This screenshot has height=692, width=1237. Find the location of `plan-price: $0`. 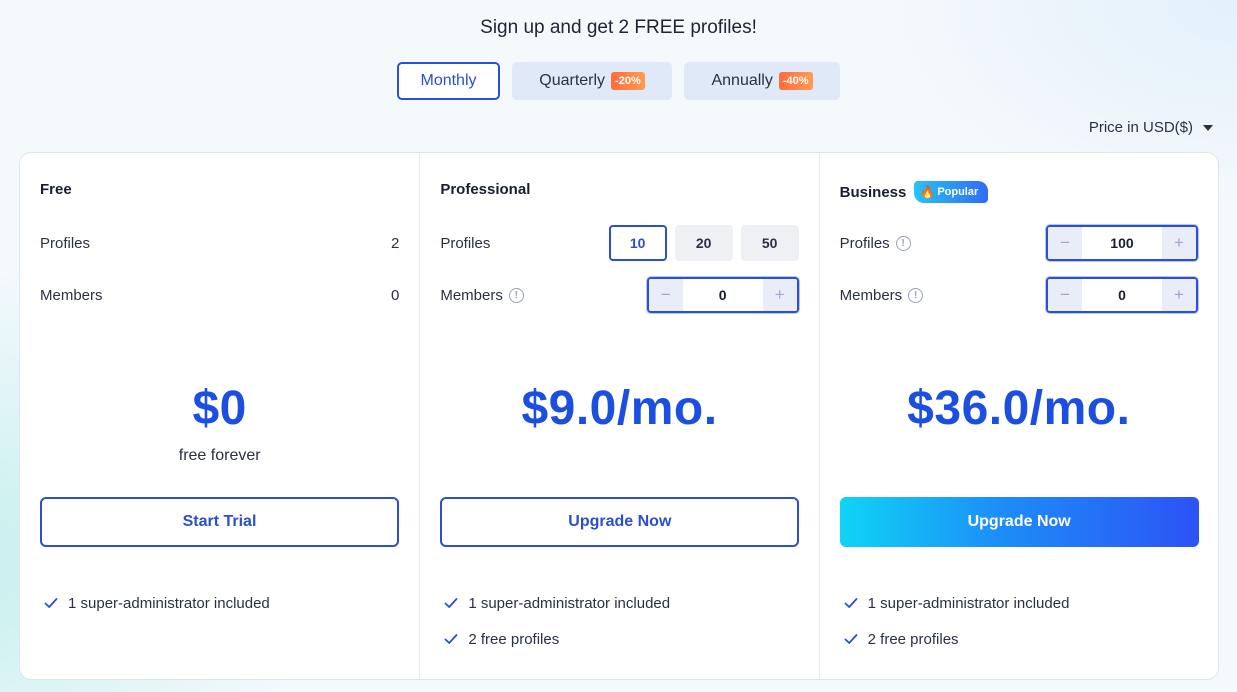

plan-price: $0 is located at coordinates (219, 408).